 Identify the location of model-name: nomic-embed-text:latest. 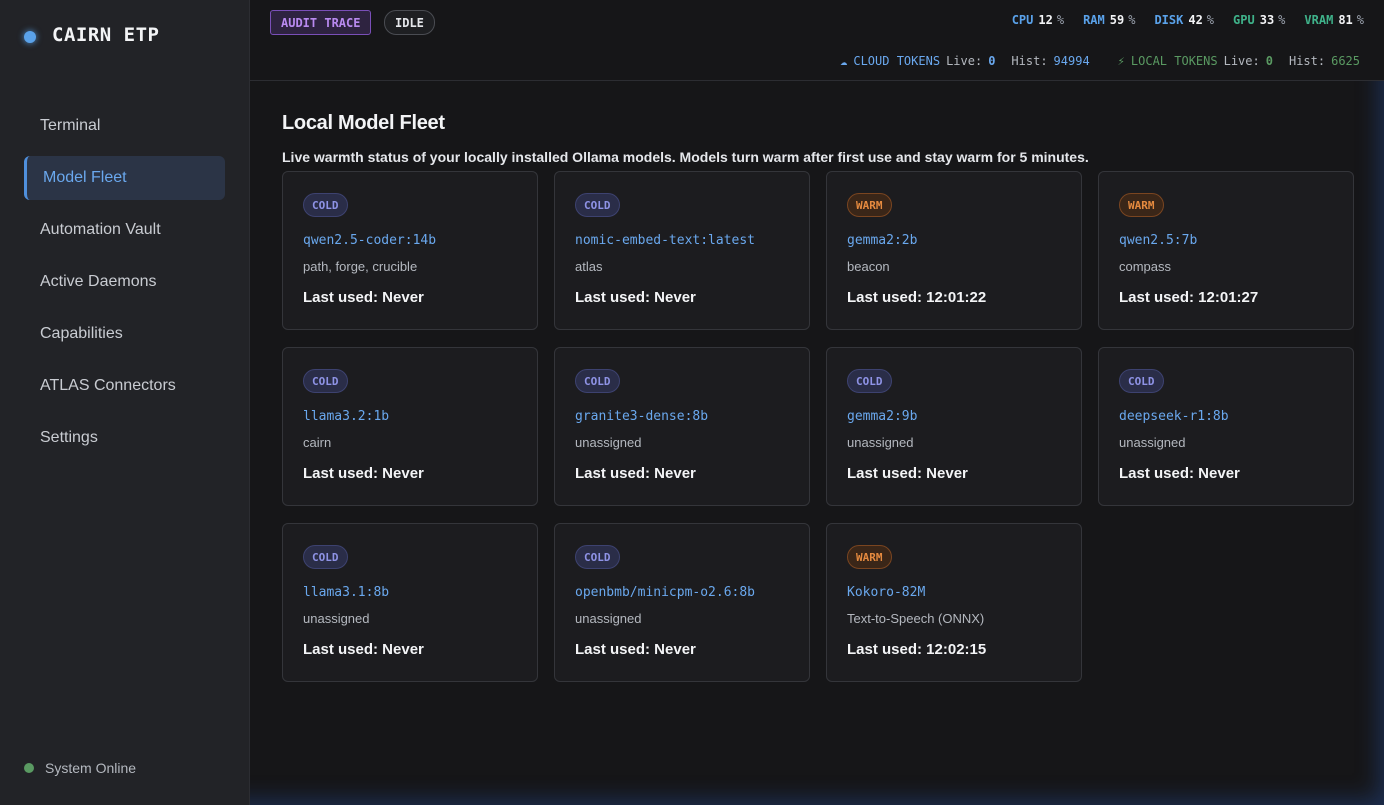
(665, 240).